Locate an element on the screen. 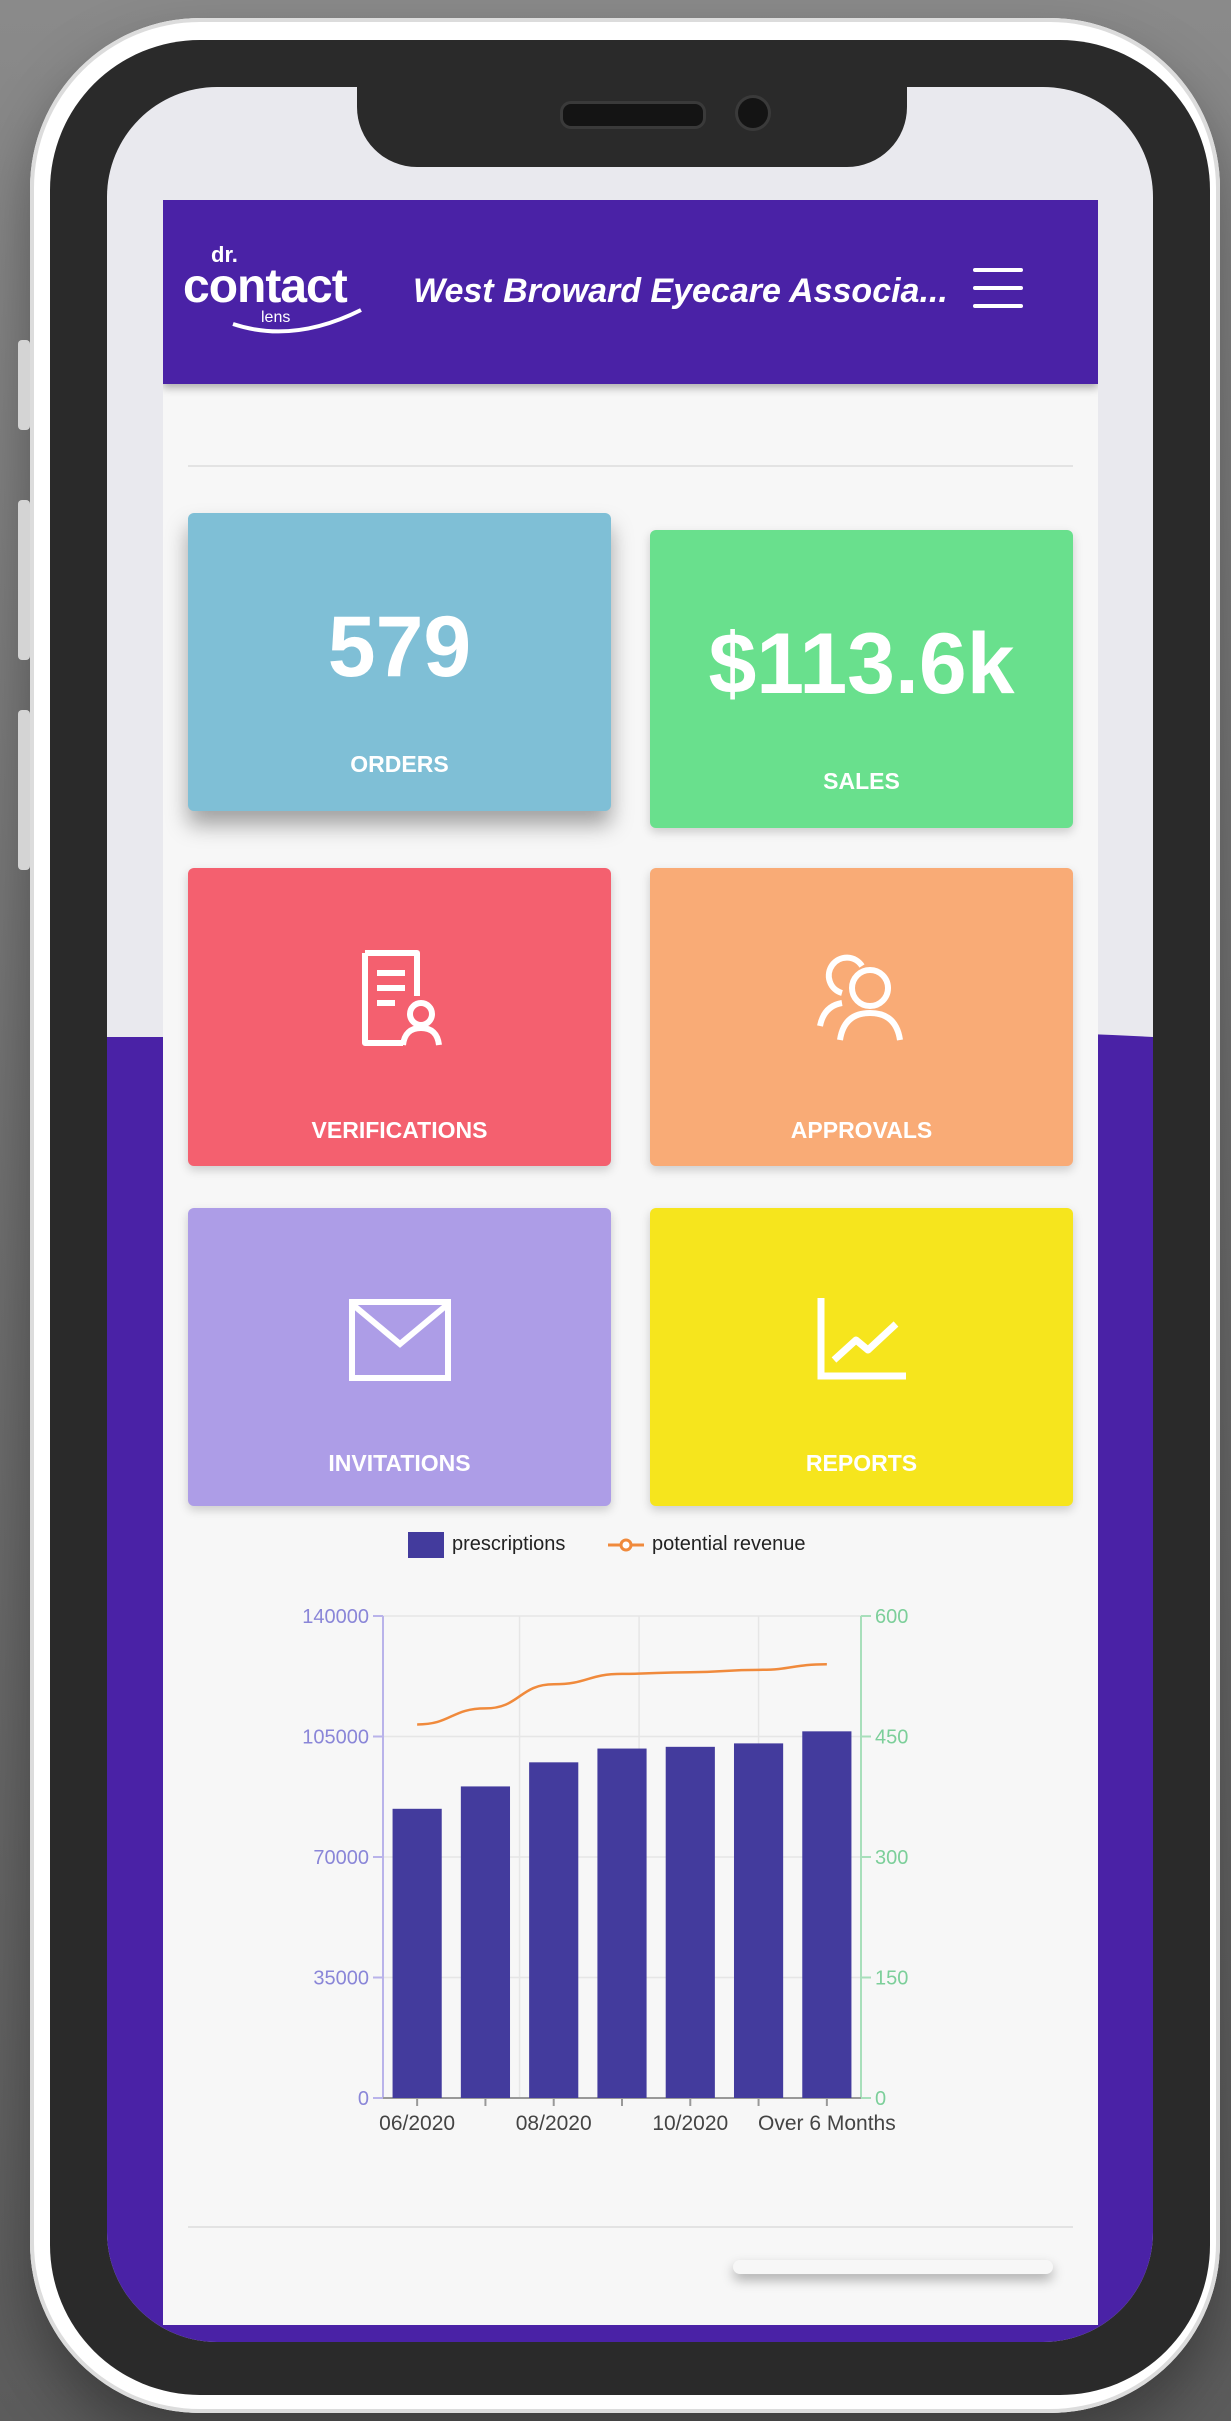  chart-legend: prescriptions potential revenue is located at coordinates (658, 1545).